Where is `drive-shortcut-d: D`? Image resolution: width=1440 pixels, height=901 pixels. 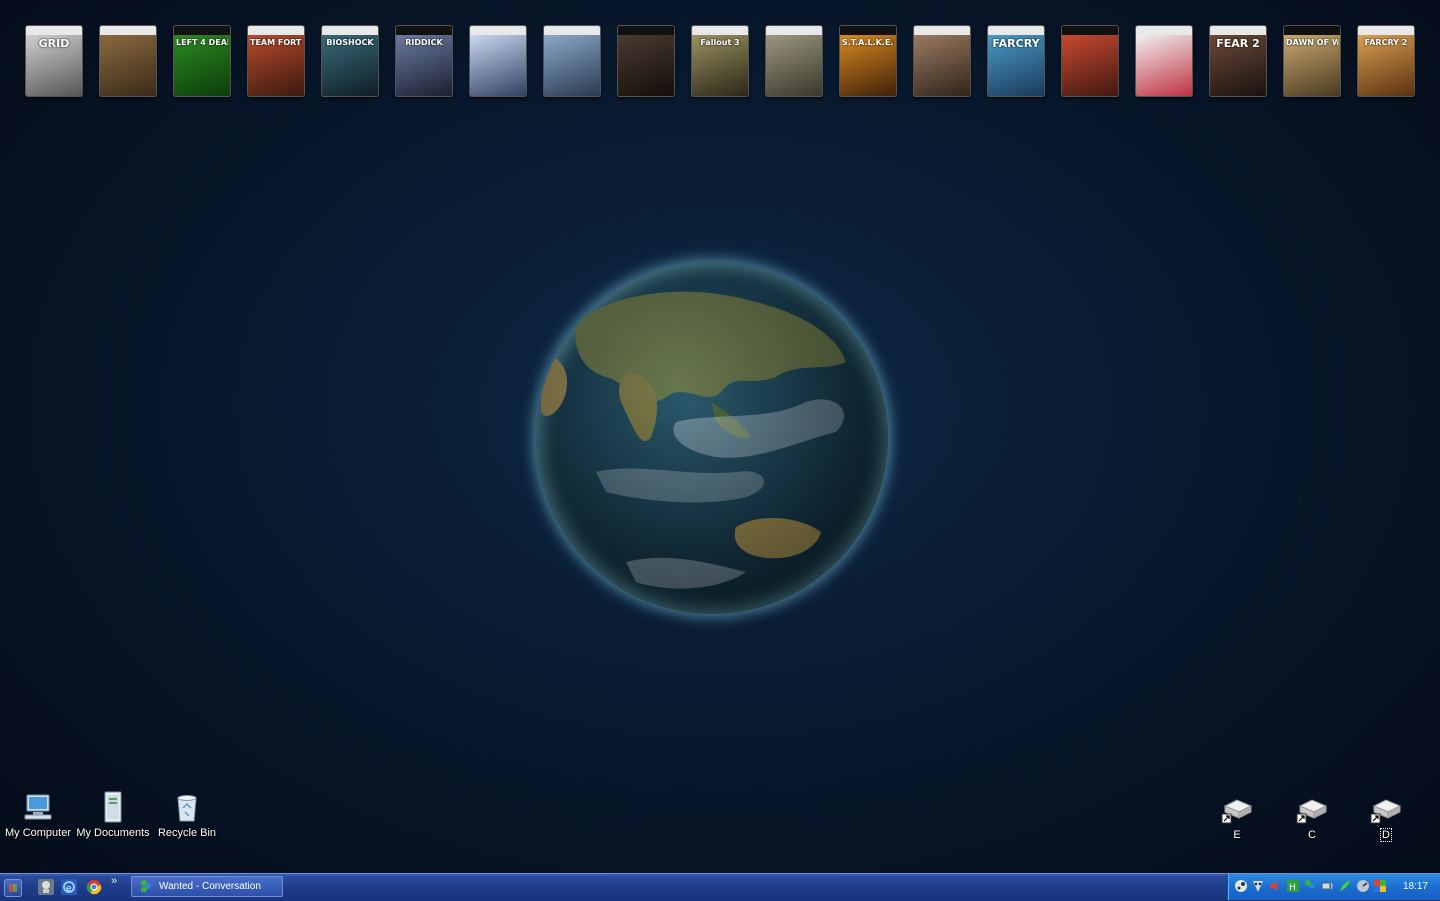 drive-shortcut-d: D is located at coordinates (1386, 819).